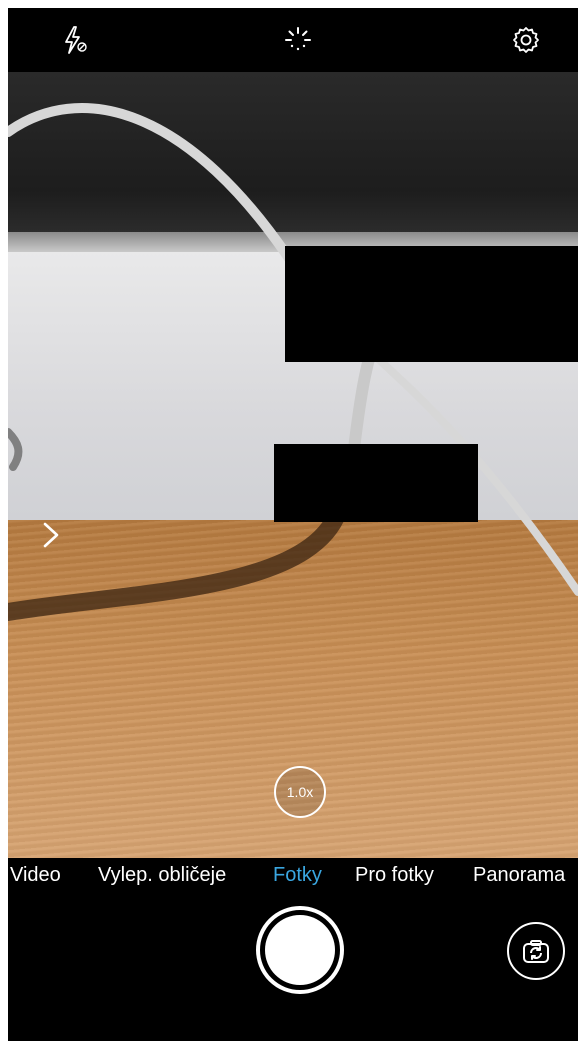 The width and height of the screenshot is (586, 1041). I want to click on camera-switch-icon, so click(536, 951).